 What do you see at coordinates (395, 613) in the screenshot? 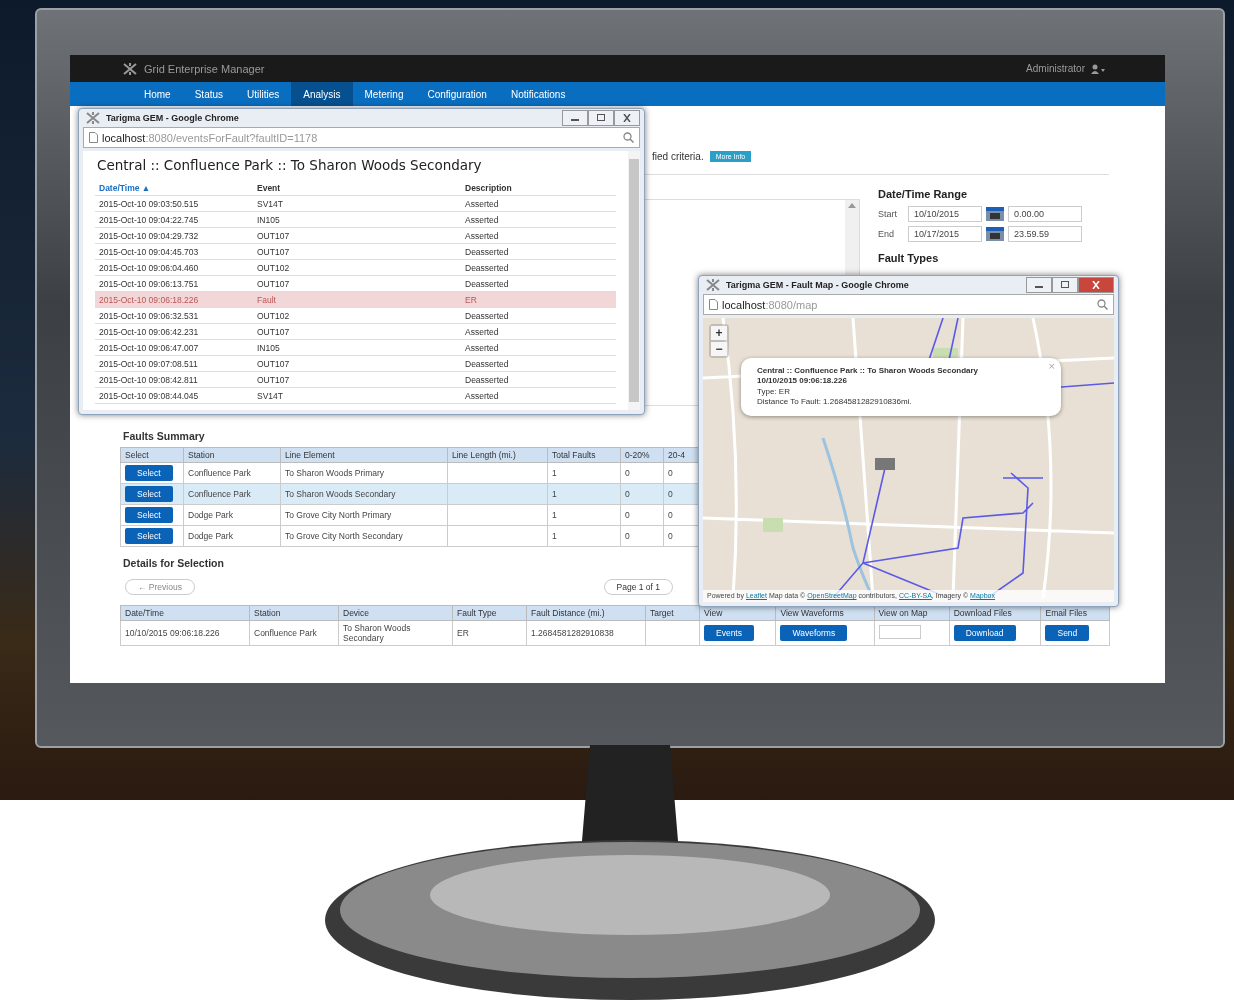
I see `column-header: Device` at bounding box center [395, 613].